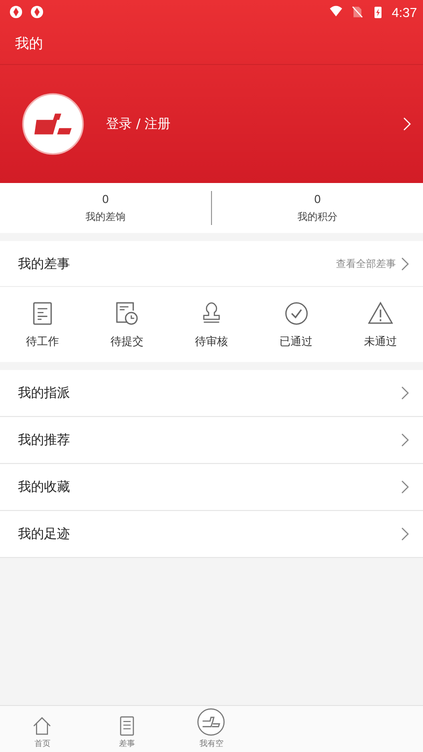 The width and height of the screenshot is (423, 752). What do you see at coordinates (211, 722) in the screenshot?
I see `logo-circle-icon` at bounding box center [211, 722].